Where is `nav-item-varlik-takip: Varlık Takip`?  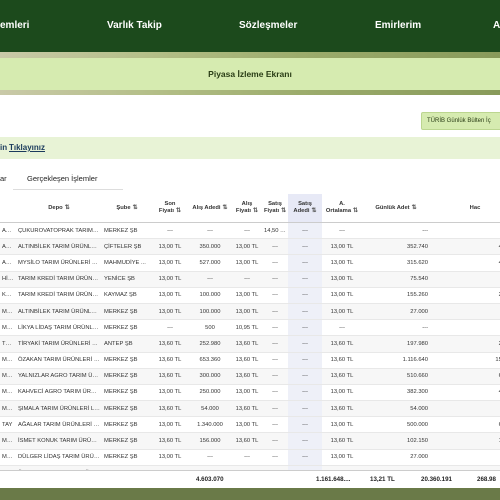
nav-item-varlik-takip: Varlık Takip is located at coordinates (134, 26).